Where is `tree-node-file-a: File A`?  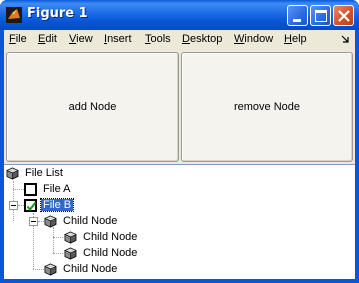
tree-node-file-a: File A is located at coordinates (48, 189).